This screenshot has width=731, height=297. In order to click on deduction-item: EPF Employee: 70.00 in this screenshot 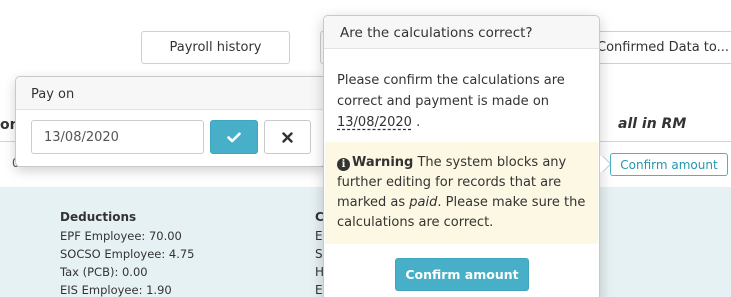, I will do `click(121, 236)`.